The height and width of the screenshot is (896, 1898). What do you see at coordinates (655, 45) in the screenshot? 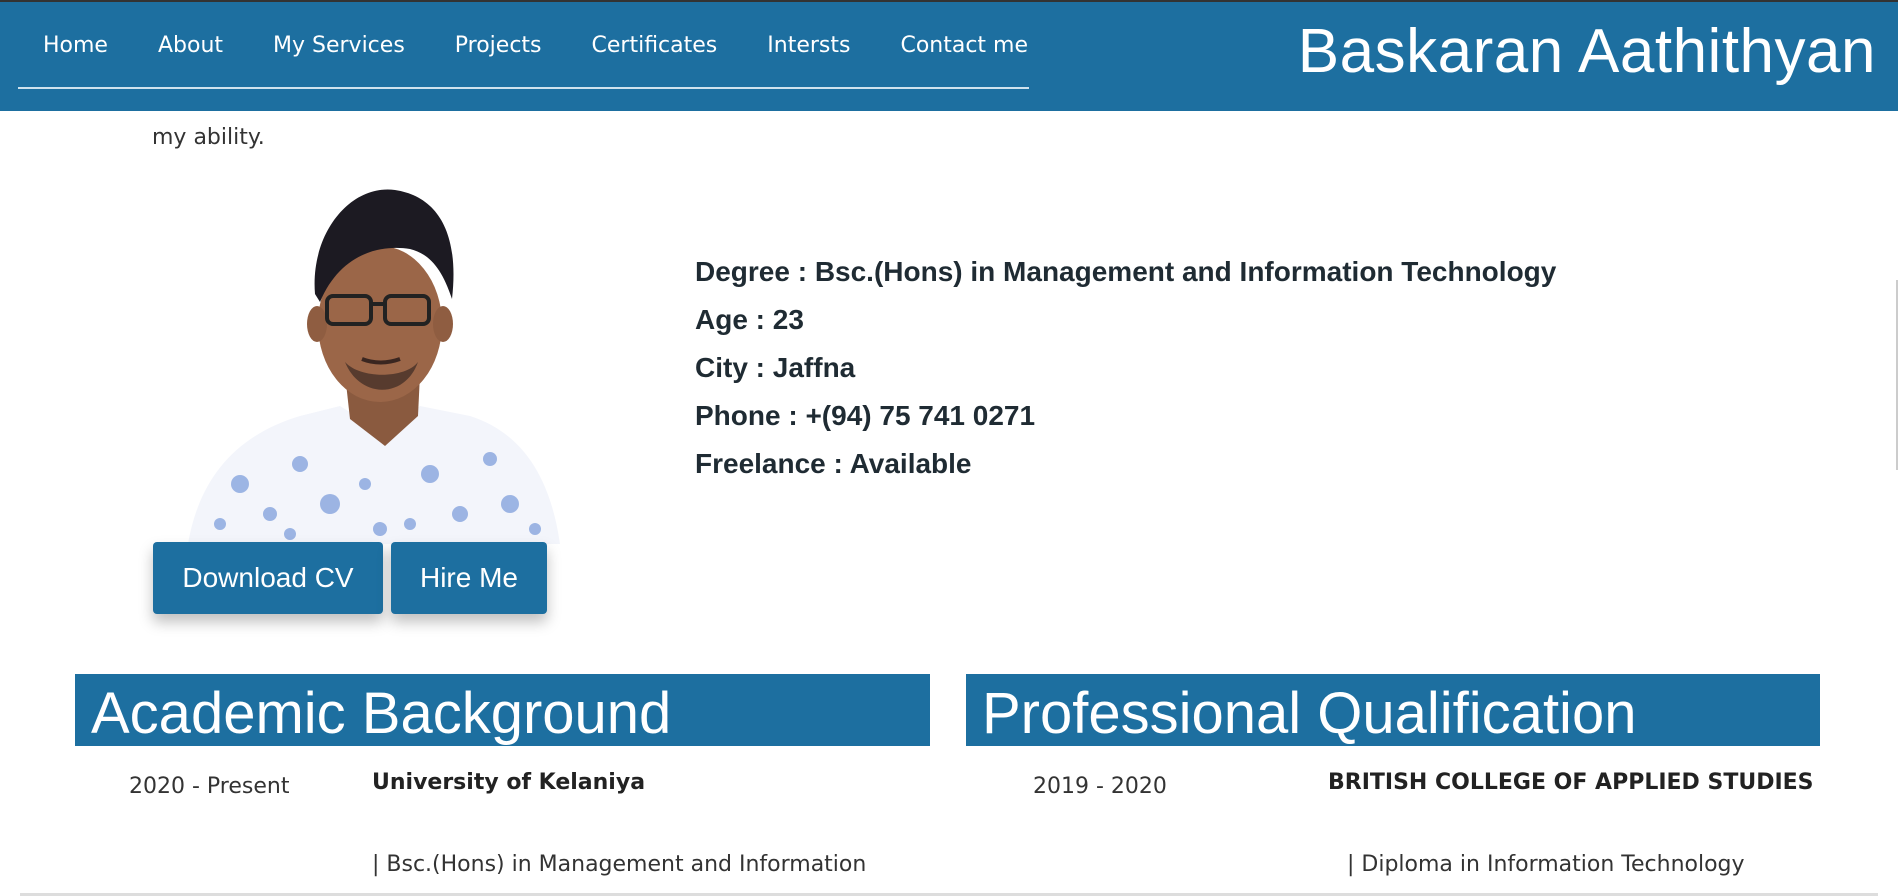
I see `nav-certificates: Certificates` at bounding box center [655, 45].